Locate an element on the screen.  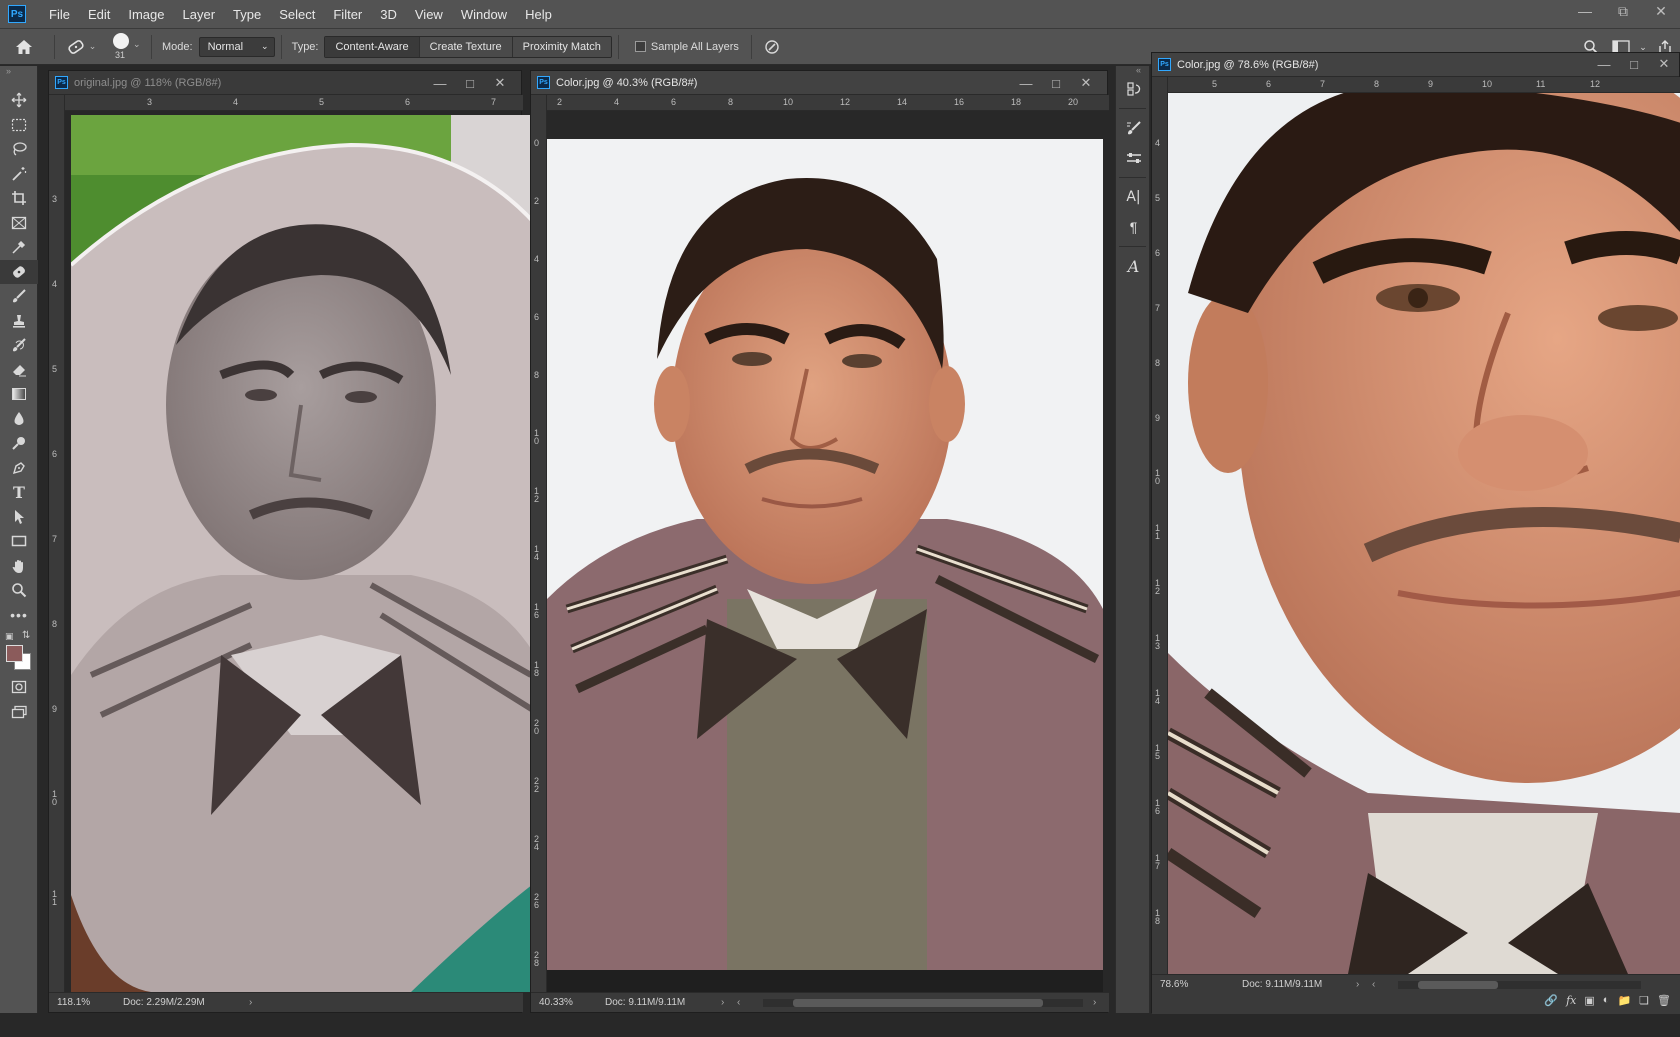
menu-type: Type is located at coordinates (247, 14).